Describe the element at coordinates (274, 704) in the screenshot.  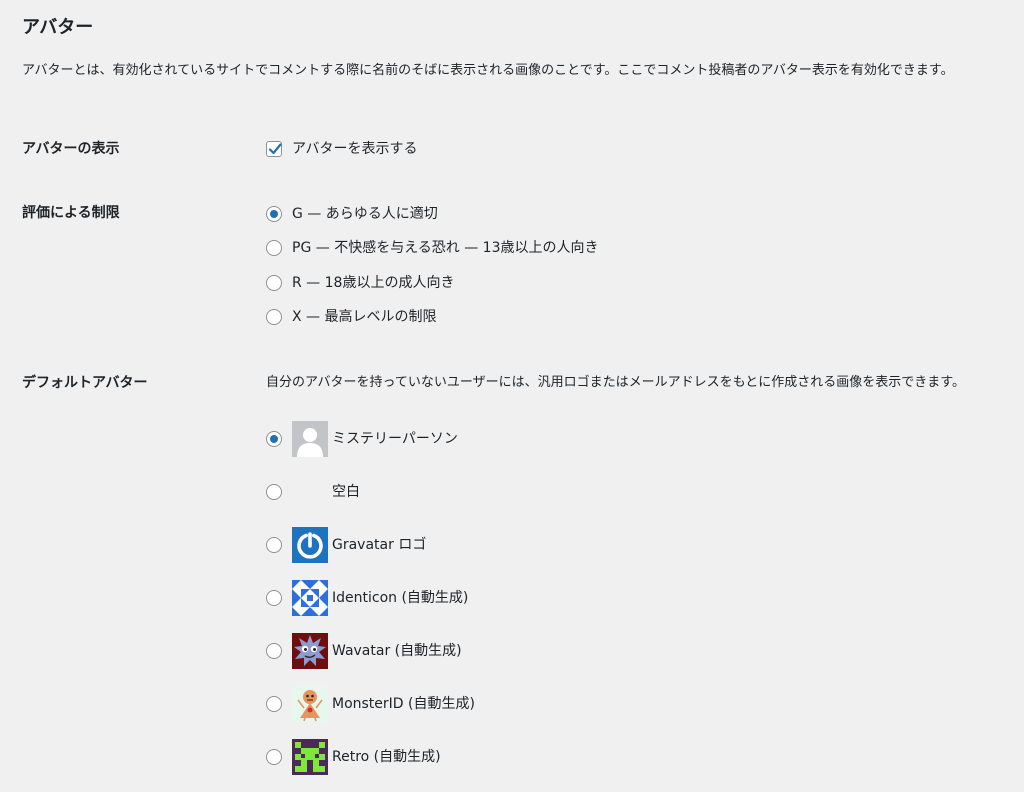
I see `default-avatar-radio-monsterid` at that location.